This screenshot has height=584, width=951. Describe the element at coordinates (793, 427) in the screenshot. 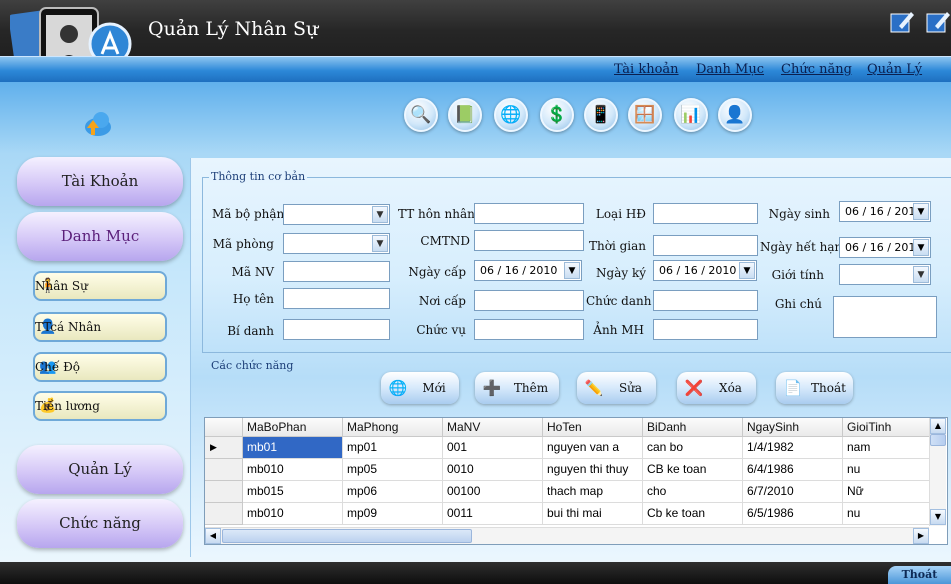

I see `col-header-ngay-sinh: NgaySinh` at that location.